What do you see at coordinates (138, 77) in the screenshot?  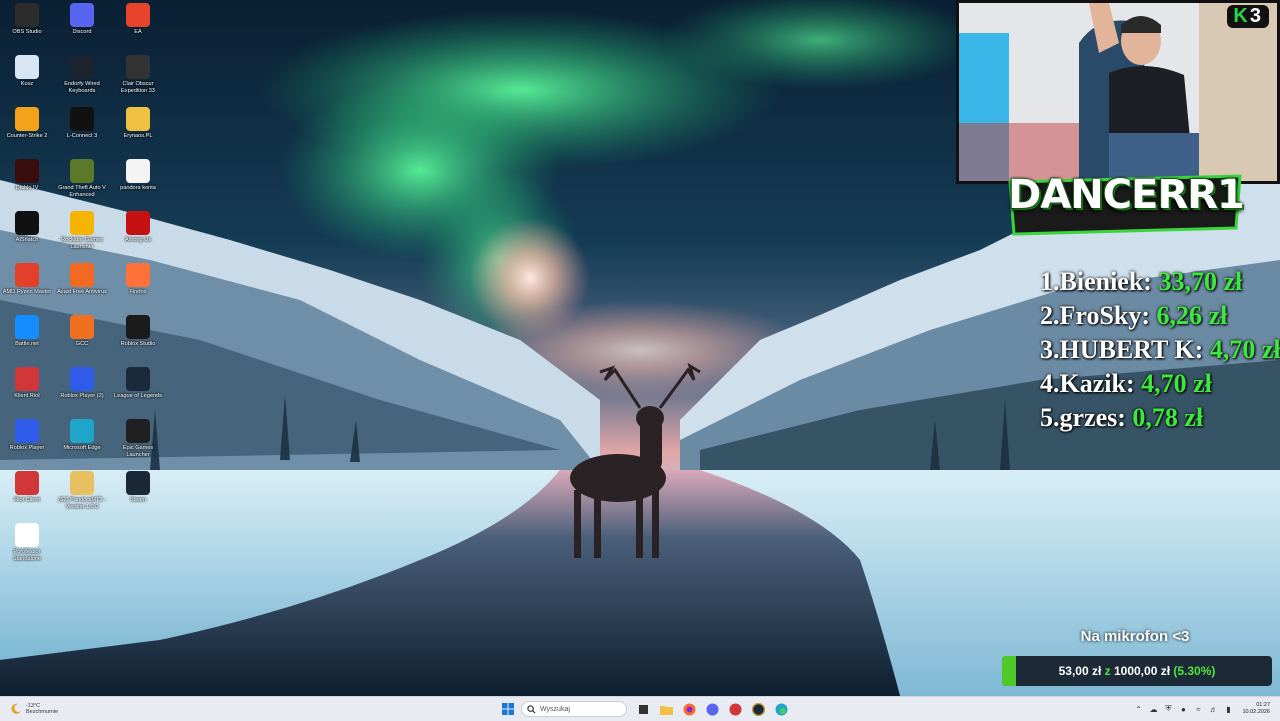 I see `desktop-icon: Clair Obscur Expedition 33` at bounding box center [138, 77].